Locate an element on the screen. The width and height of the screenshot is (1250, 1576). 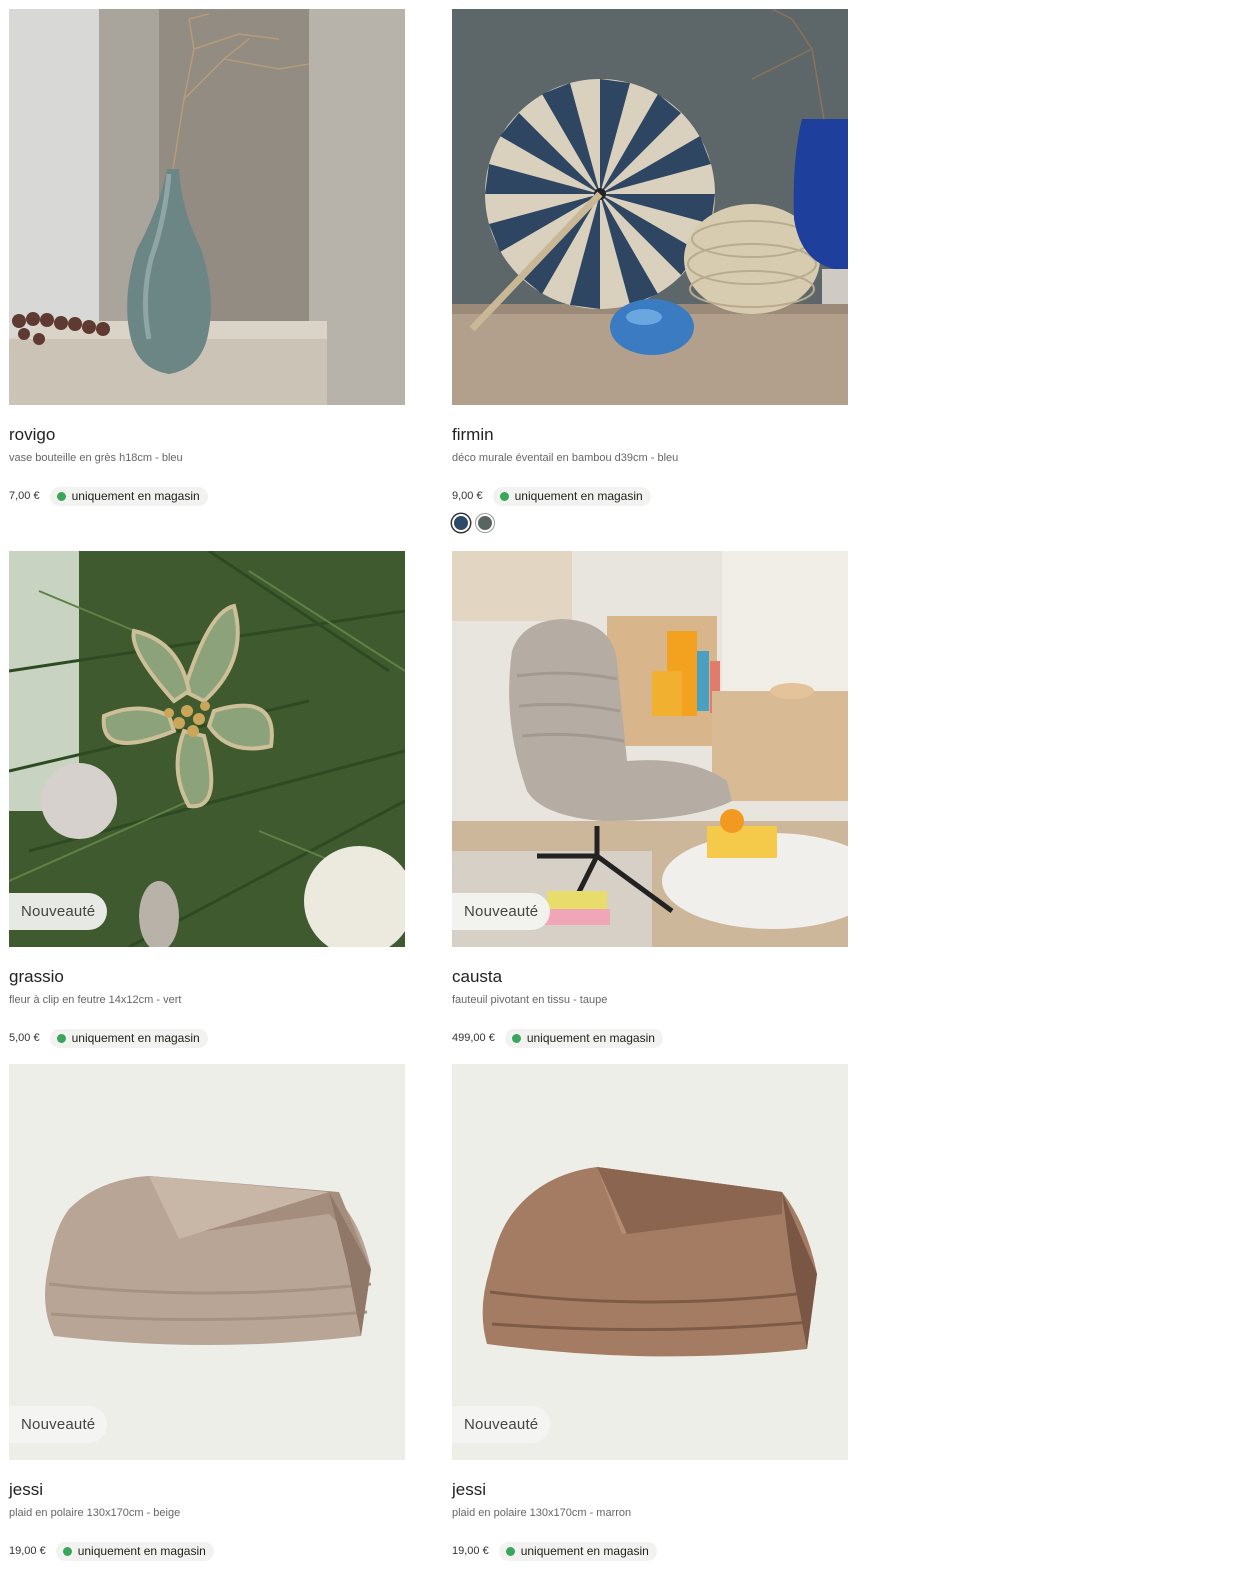
product-name: grassio is located at coordinates (36, 977).